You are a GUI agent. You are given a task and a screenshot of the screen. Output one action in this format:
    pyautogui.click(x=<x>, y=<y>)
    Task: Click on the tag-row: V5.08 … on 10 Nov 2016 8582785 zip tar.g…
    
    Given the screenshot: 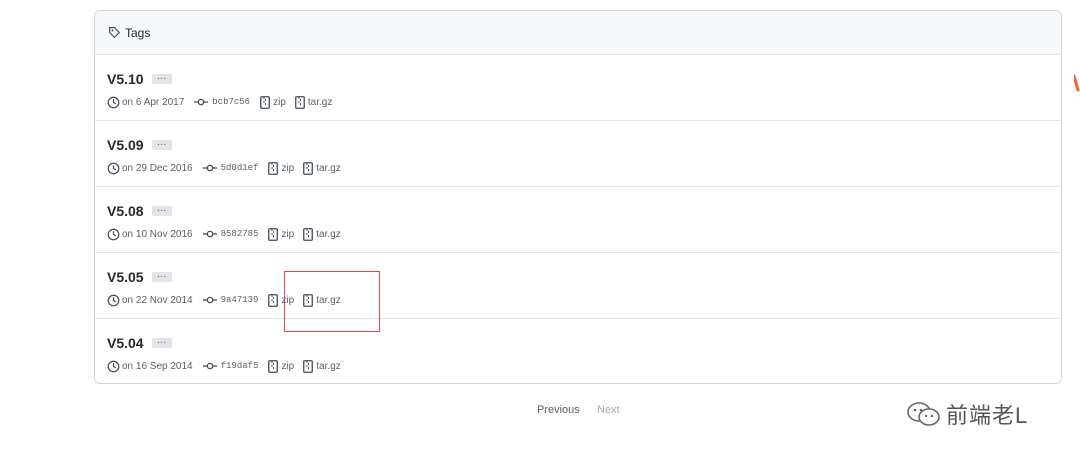 What is the action you would take?
    pyautogui.click(x=578, y=220)
    